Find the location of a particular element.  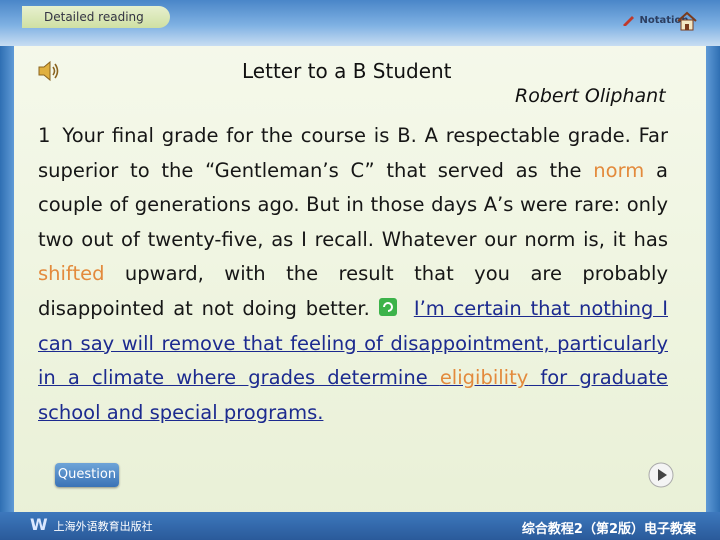

publisher-name: 上海外语教育出版社 is located at coordinates (103, 526).